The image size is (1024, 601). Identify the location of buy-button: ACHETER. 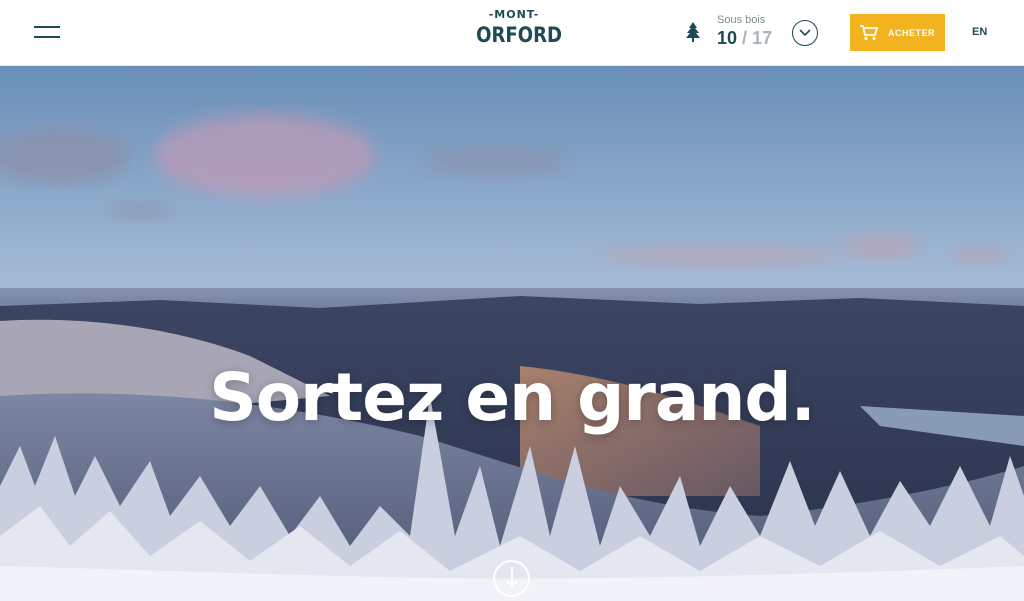
(897, 32).